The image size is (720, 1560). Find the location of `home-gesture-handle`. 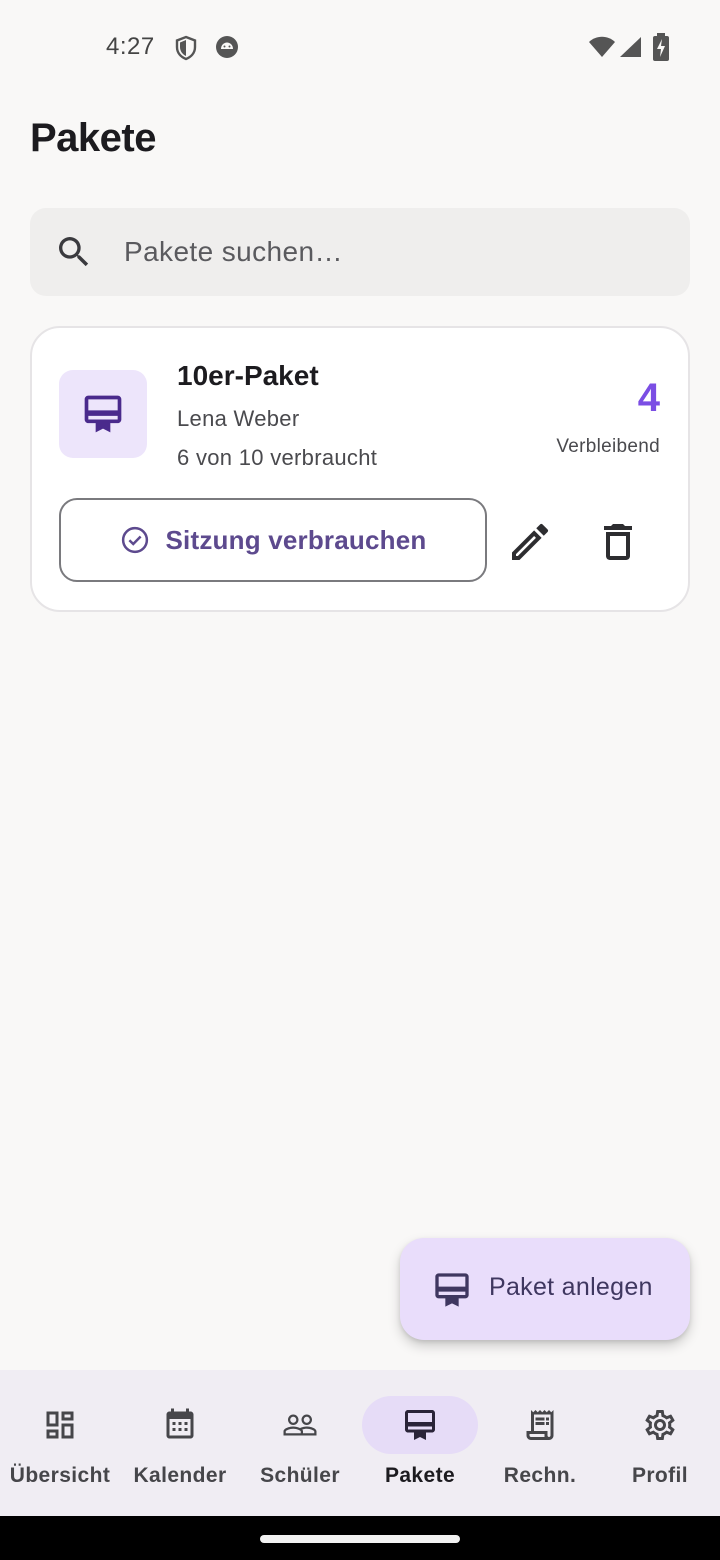

home-gesture-handle is located at coordinates (360, 1539).